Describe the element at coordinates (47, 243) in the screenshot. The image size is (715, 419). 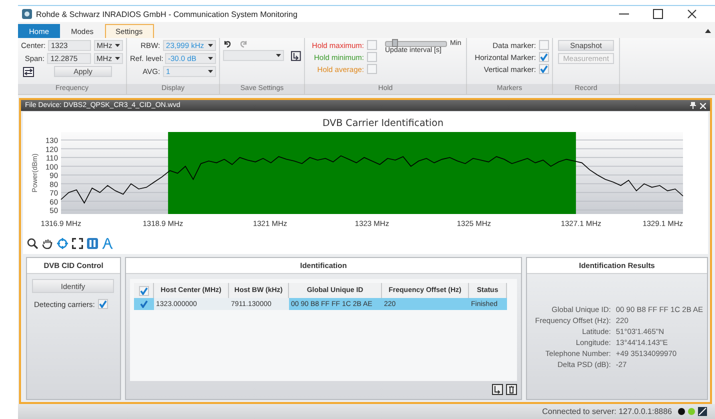
I see `hand-icon` at that location.